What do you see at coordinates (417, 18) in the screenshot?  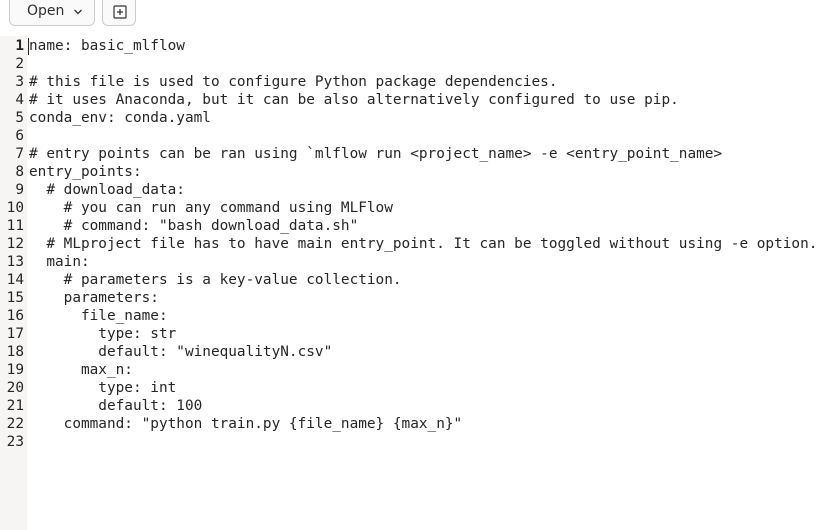 I see `header-bar: Open` at bounding box center [417, 18].